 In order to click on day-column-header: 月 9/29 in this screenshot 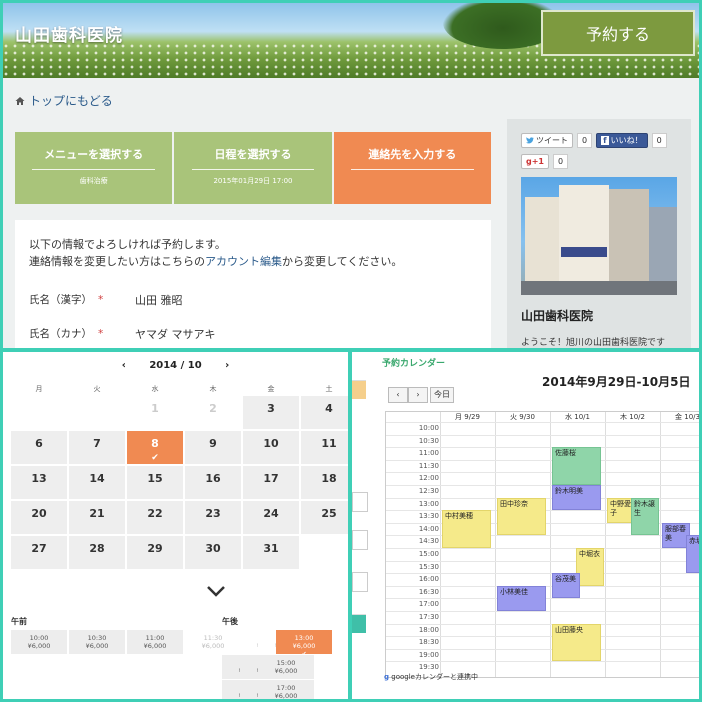, I will do `click(467, 417)`.